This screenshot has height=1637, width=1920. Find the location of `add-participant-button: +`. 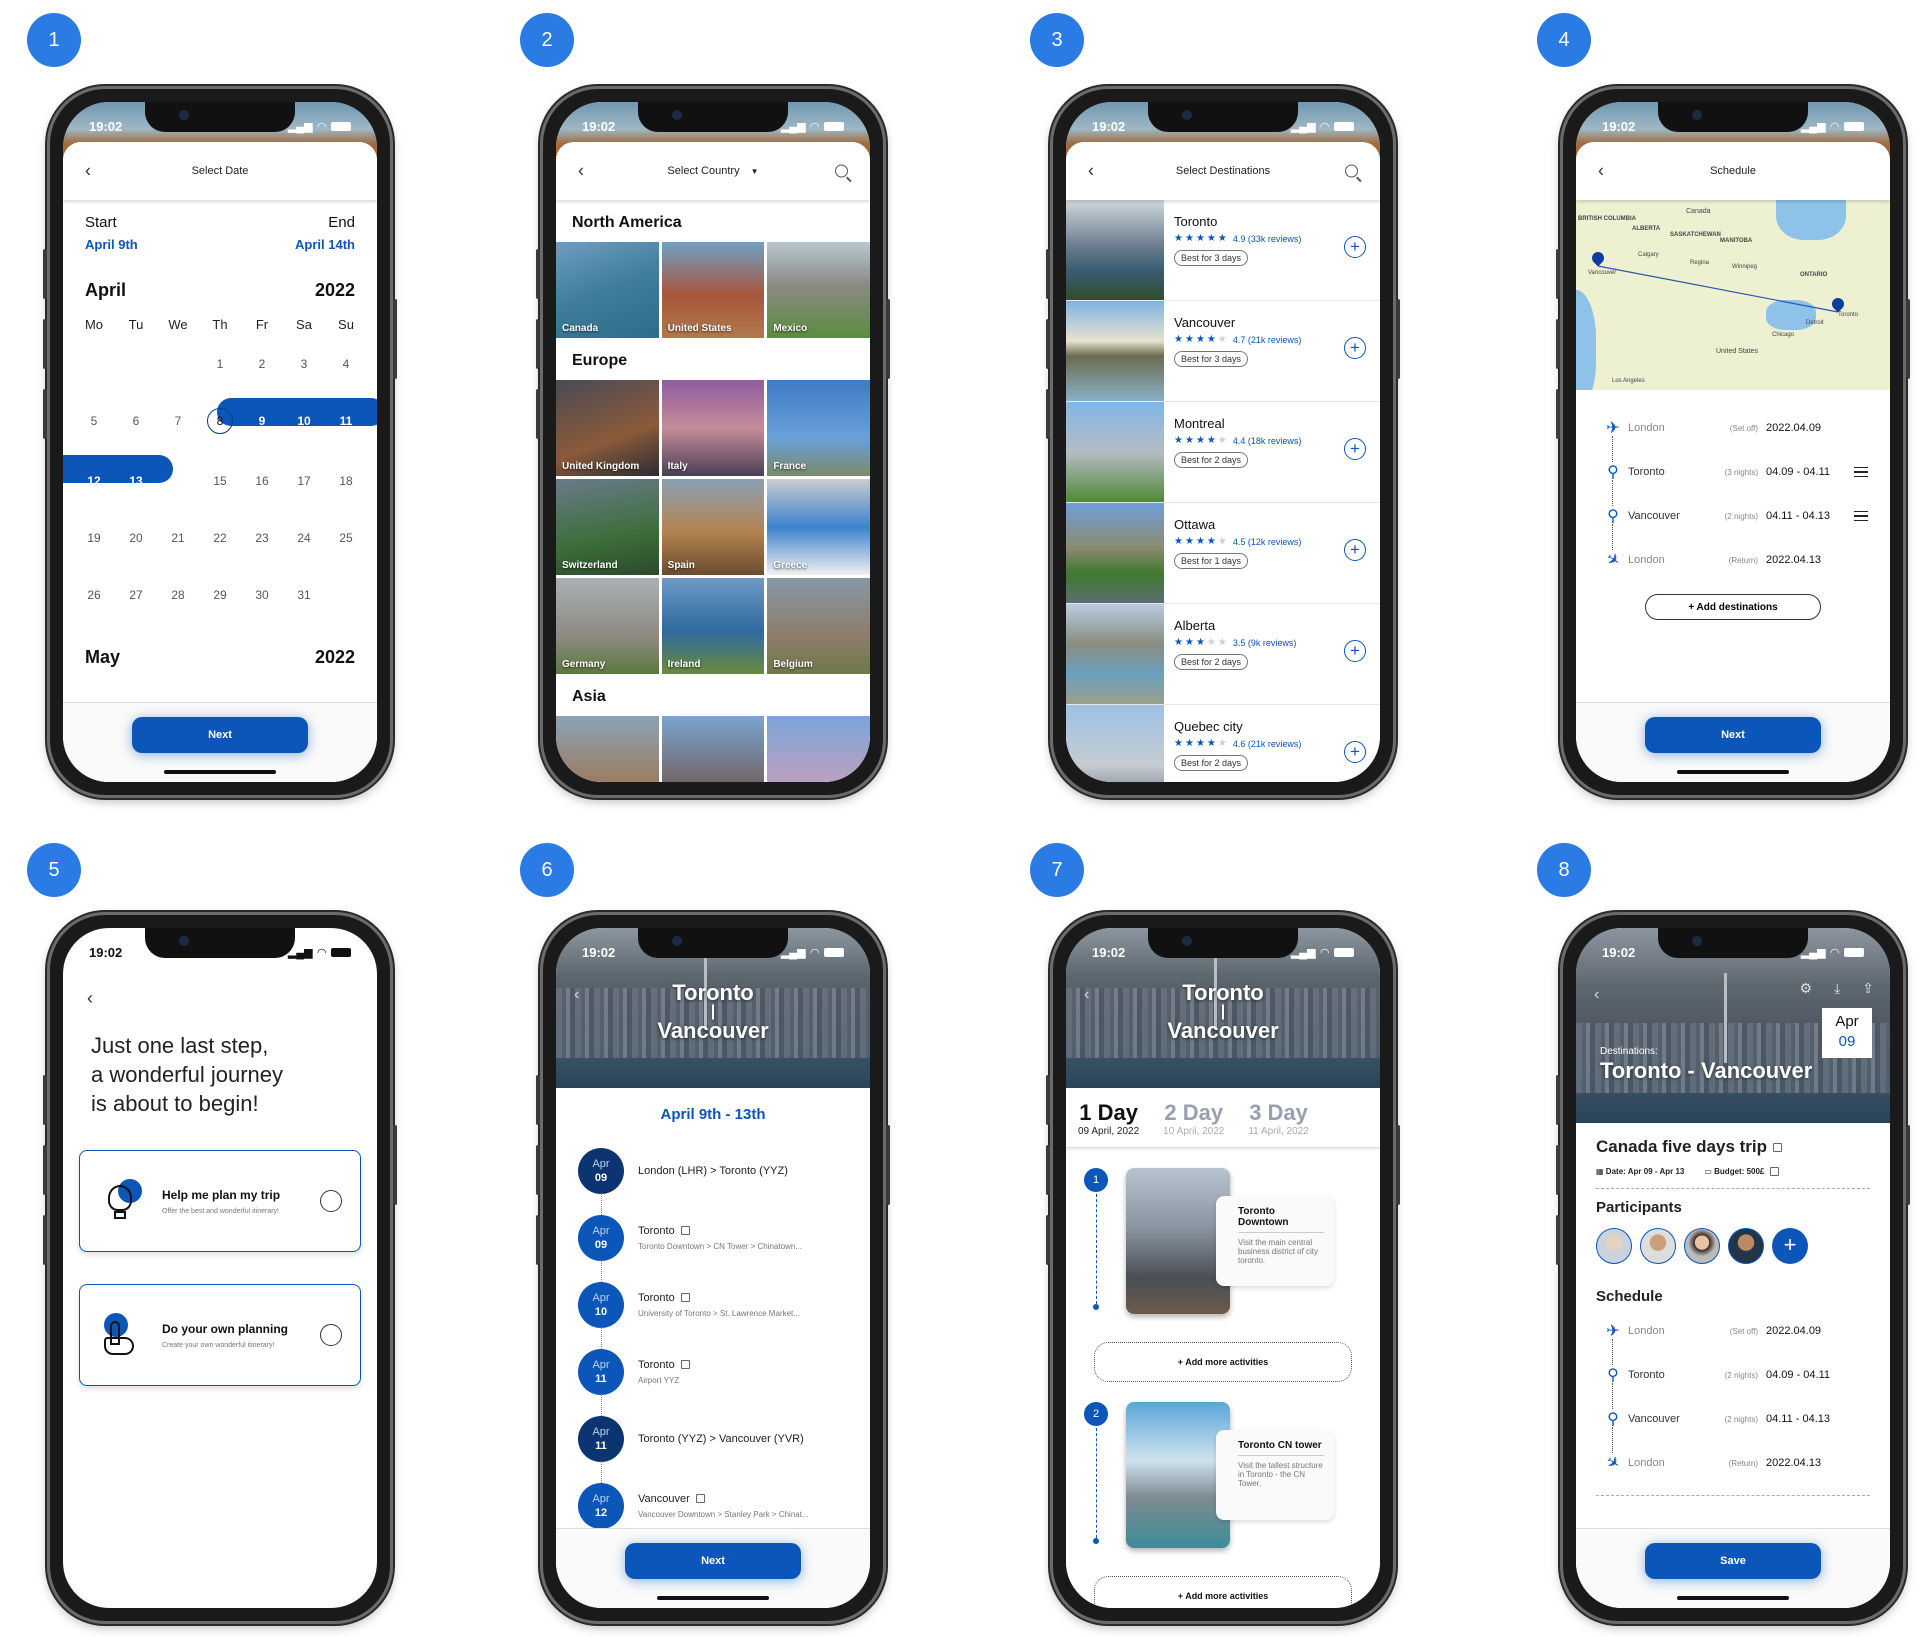

add-participant-button: + is located at coordinates (1790, 1246).